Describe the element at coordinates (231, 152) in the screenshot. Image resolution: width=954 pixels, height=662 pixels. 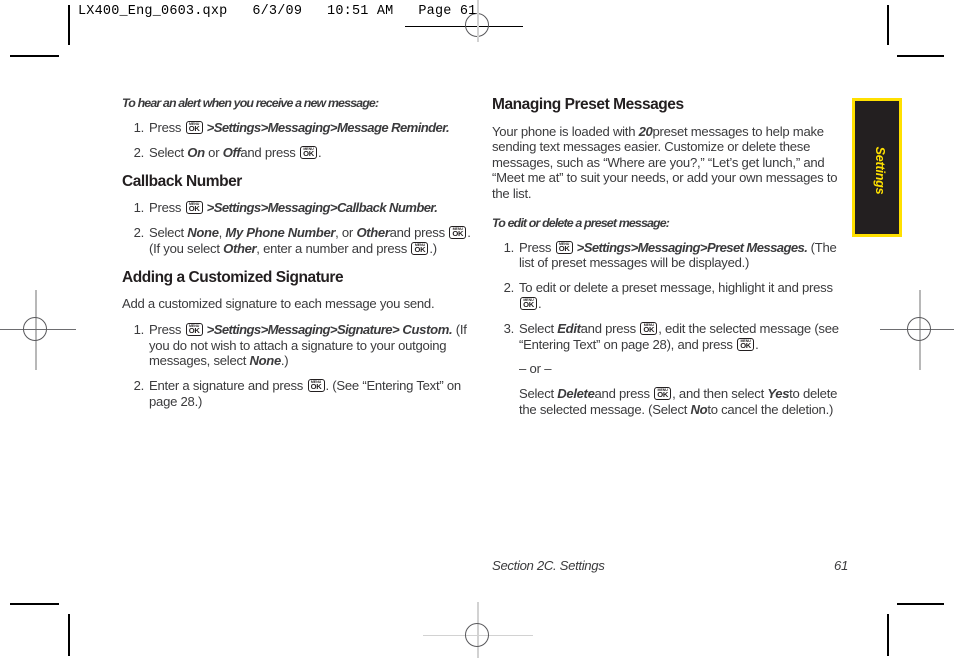
I see `off-option: Off` at that location.